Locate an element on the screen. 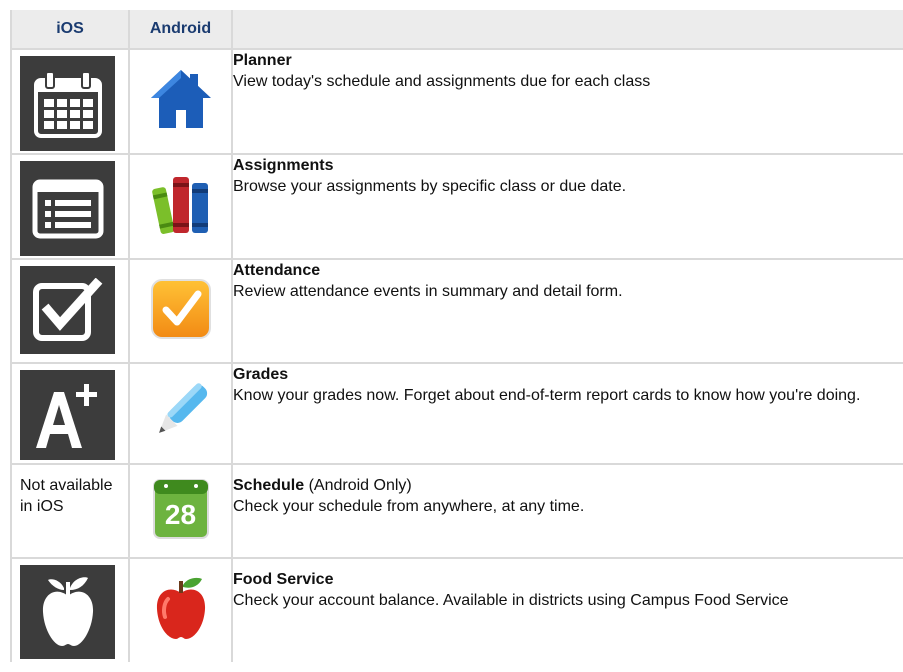  header-ios: iOS is located at coordinates (70, 30).